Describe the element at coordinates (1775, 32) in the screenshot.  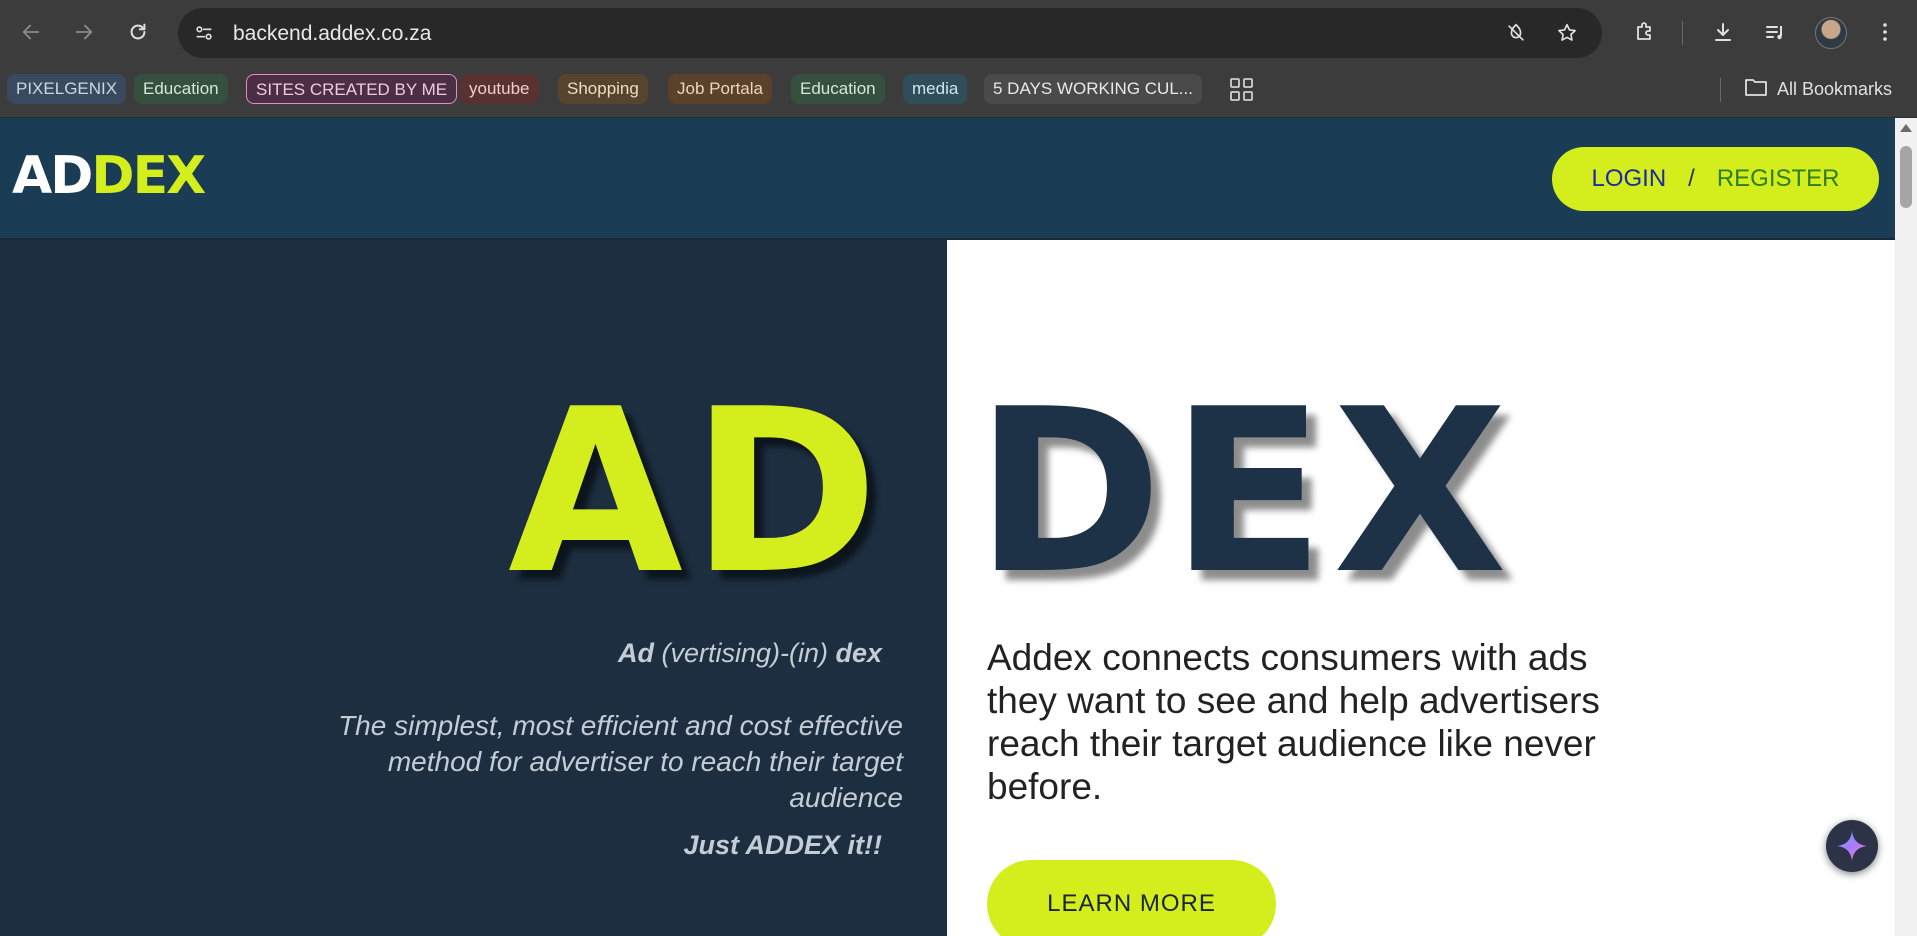
I see `media-control-icon` at that location.